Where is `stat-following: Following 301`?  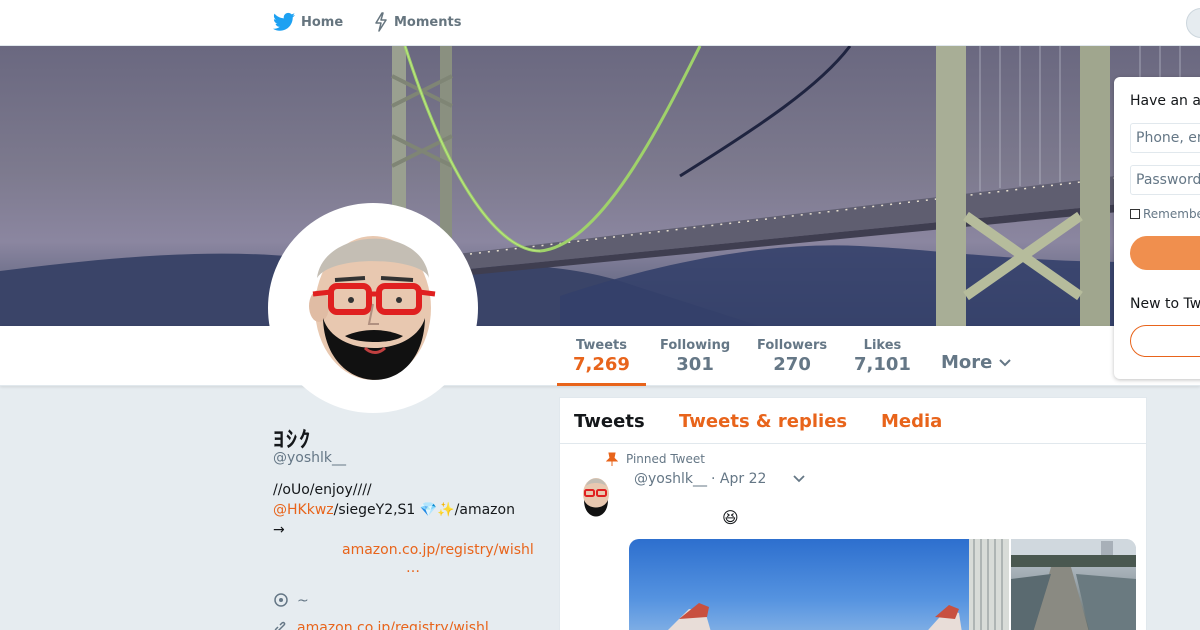 stat-following: Following 301 is located at coordinates (695, 356).